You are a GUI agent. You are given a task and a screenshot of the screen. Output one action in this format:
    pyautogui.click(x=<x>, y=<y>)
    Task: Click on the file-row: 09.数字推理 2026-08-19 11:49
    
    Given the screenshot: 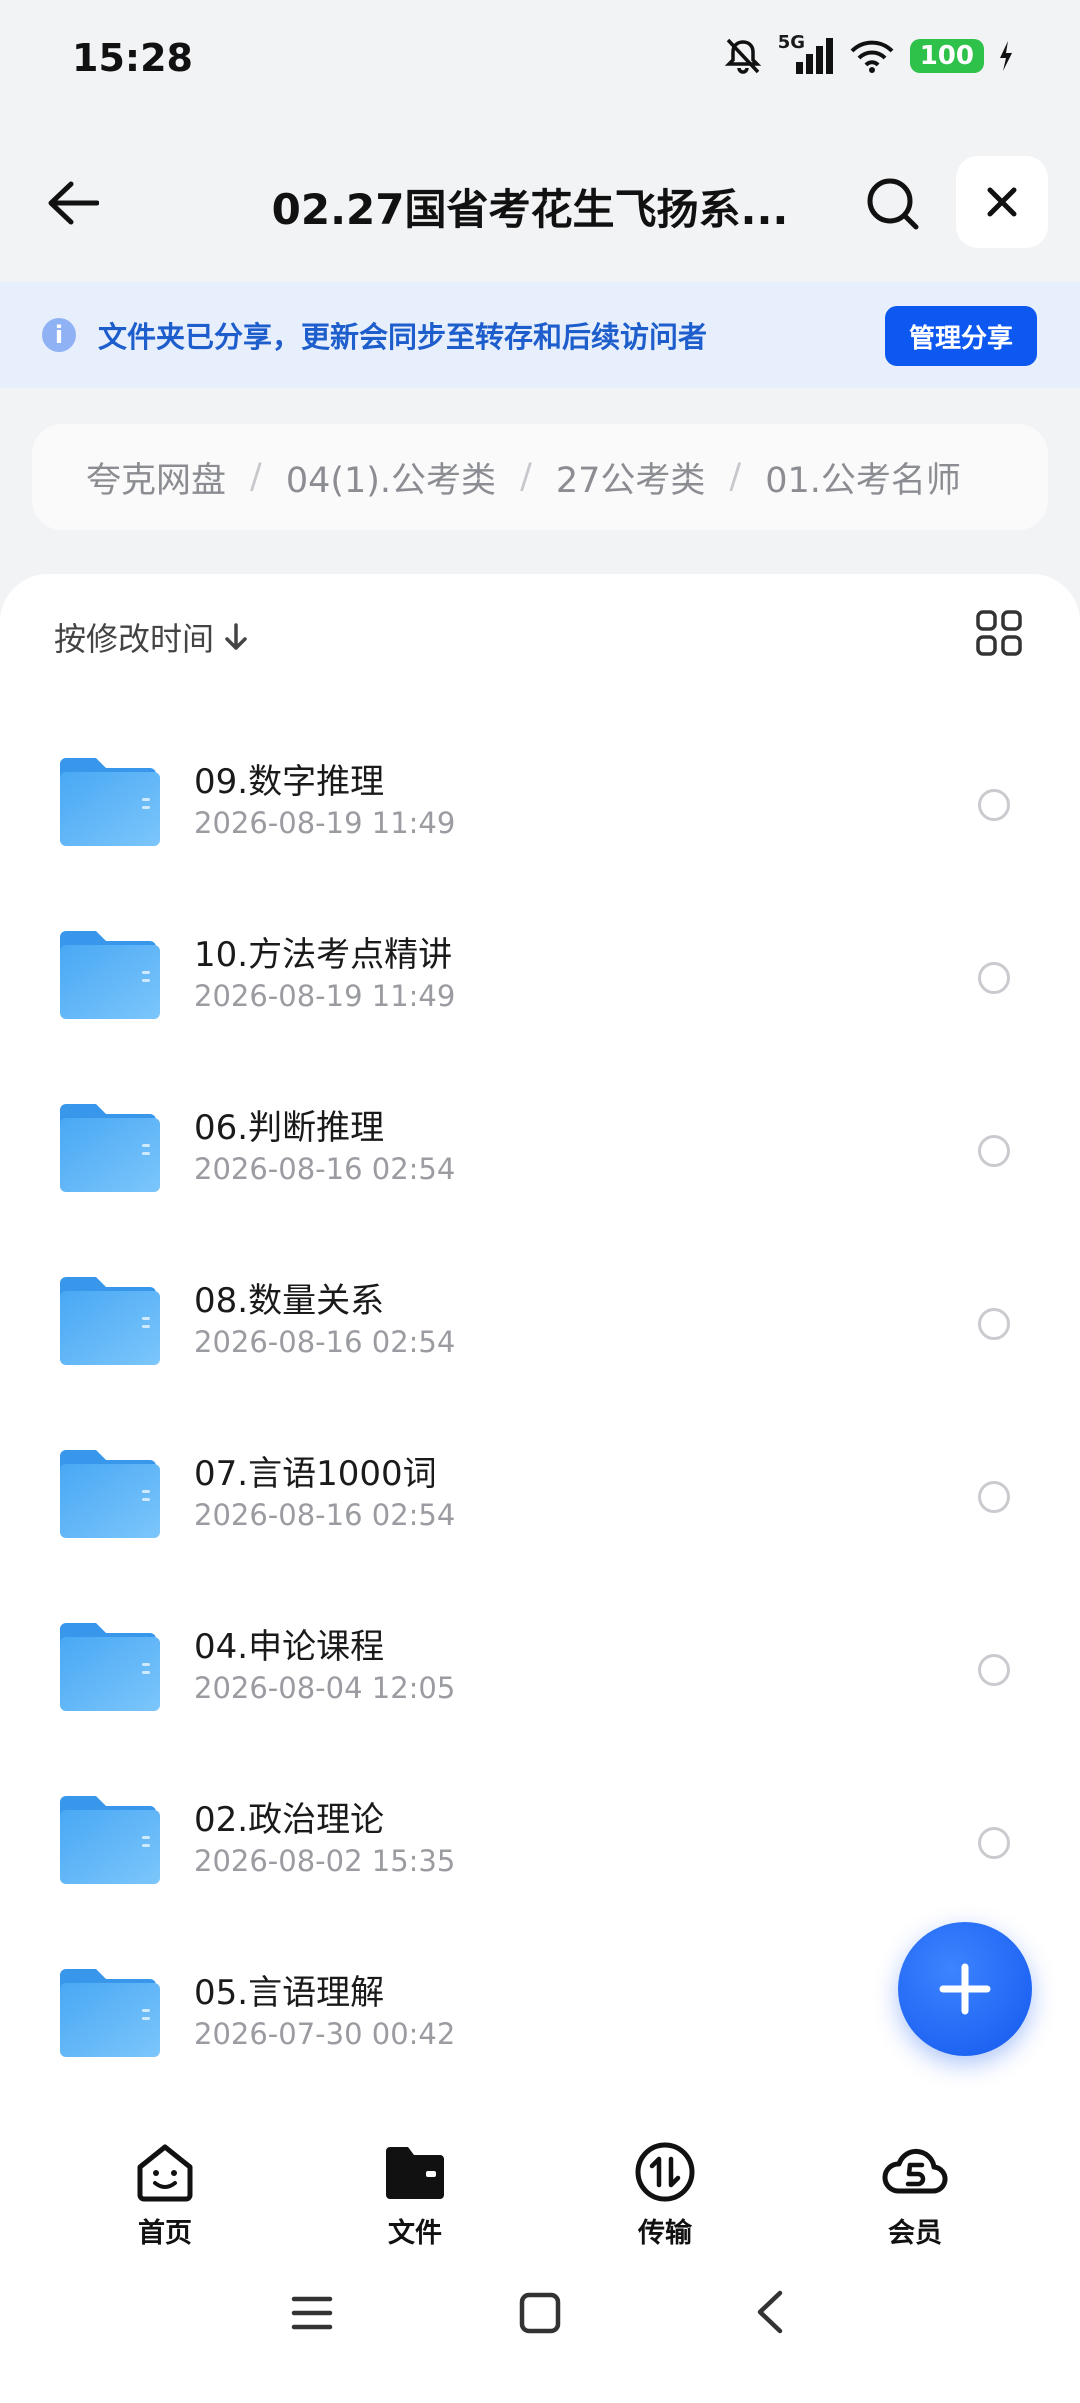 What is the action you would take?
    pyautogui.click(x=540, y=800)
    